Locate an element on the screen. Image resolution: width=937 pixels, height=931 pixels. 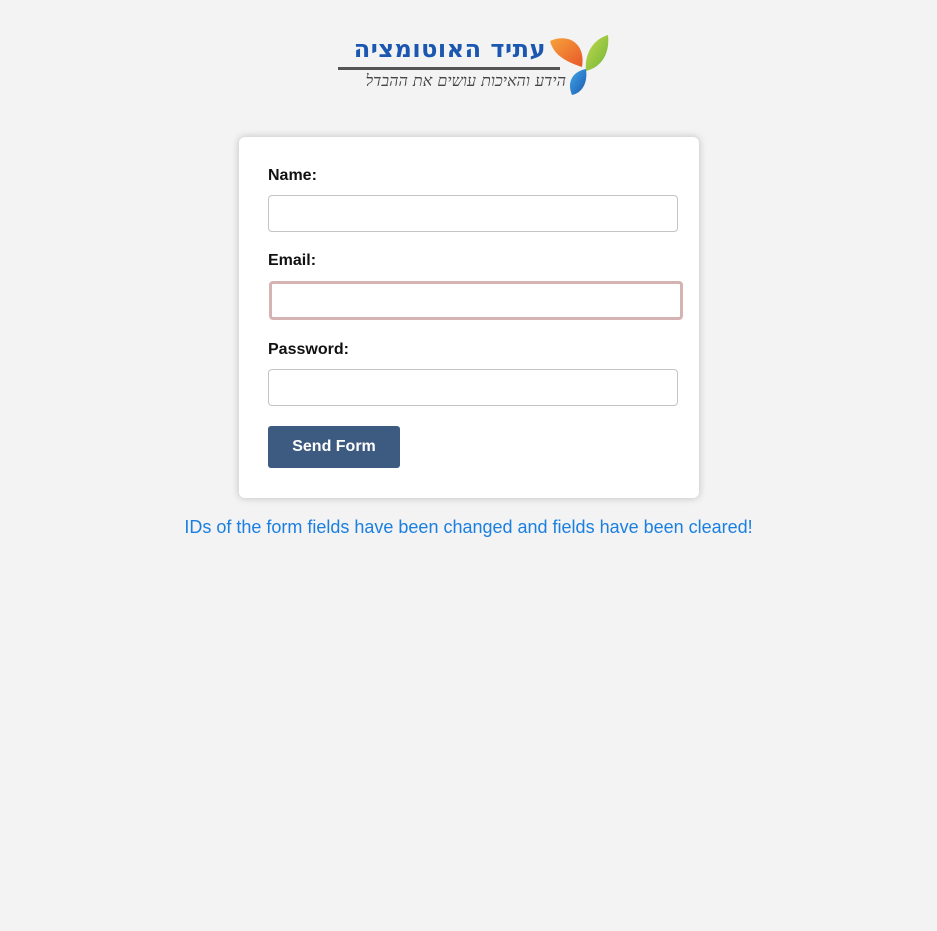
name-input is located at coordinates (473, 213).